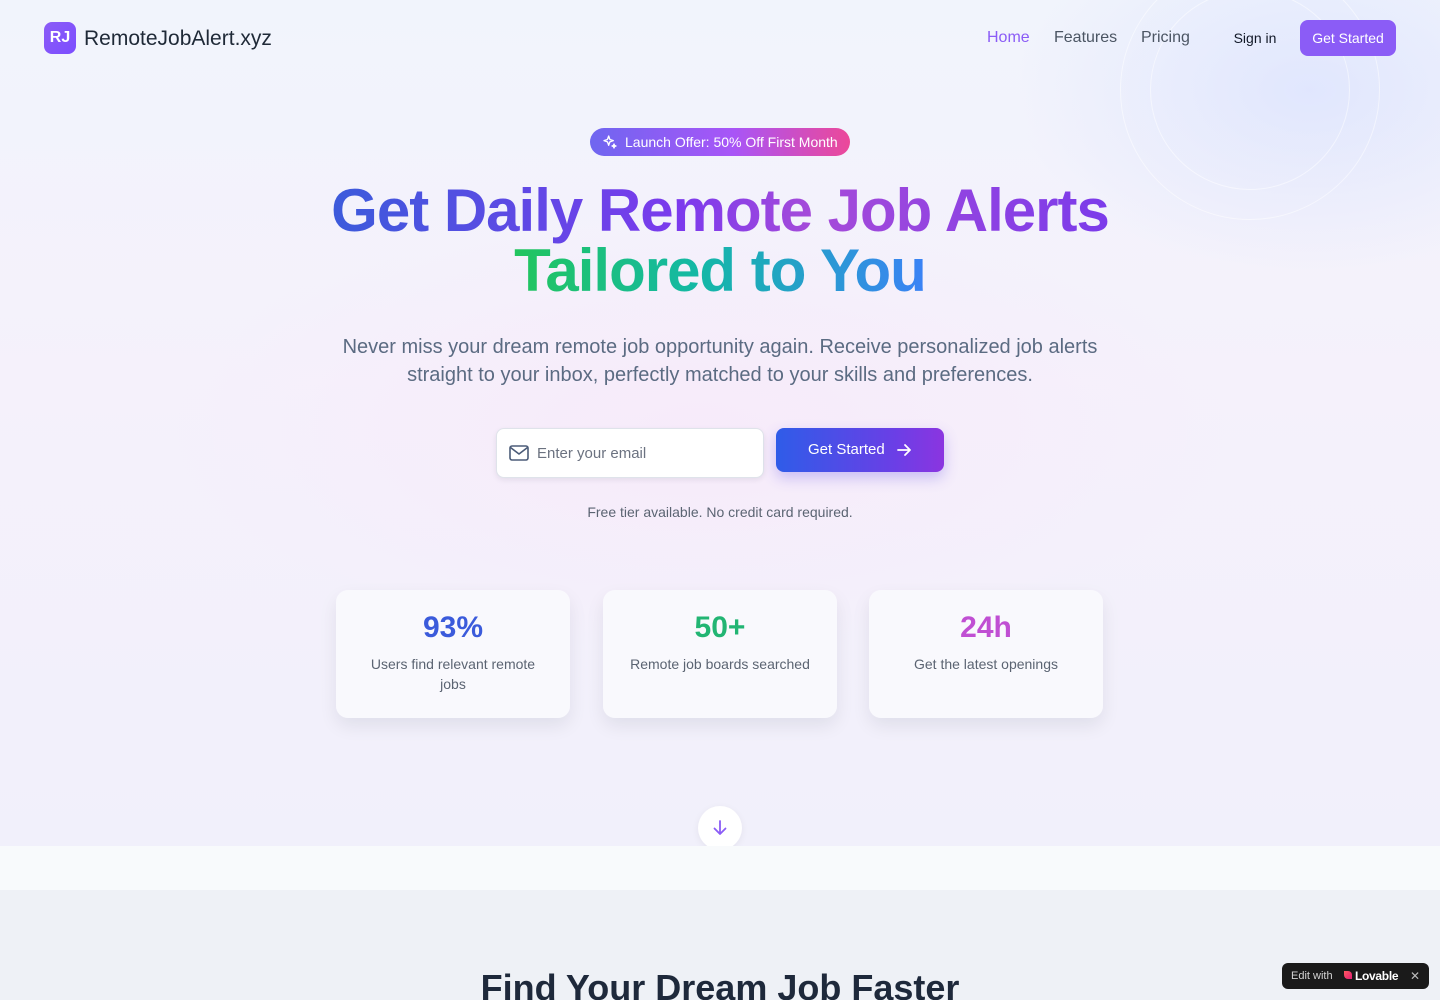 This screenshot has width=1440, height=1000. Describe the element at coordinates (720, 868) in the screenshot. I see `section-divider` at that location.